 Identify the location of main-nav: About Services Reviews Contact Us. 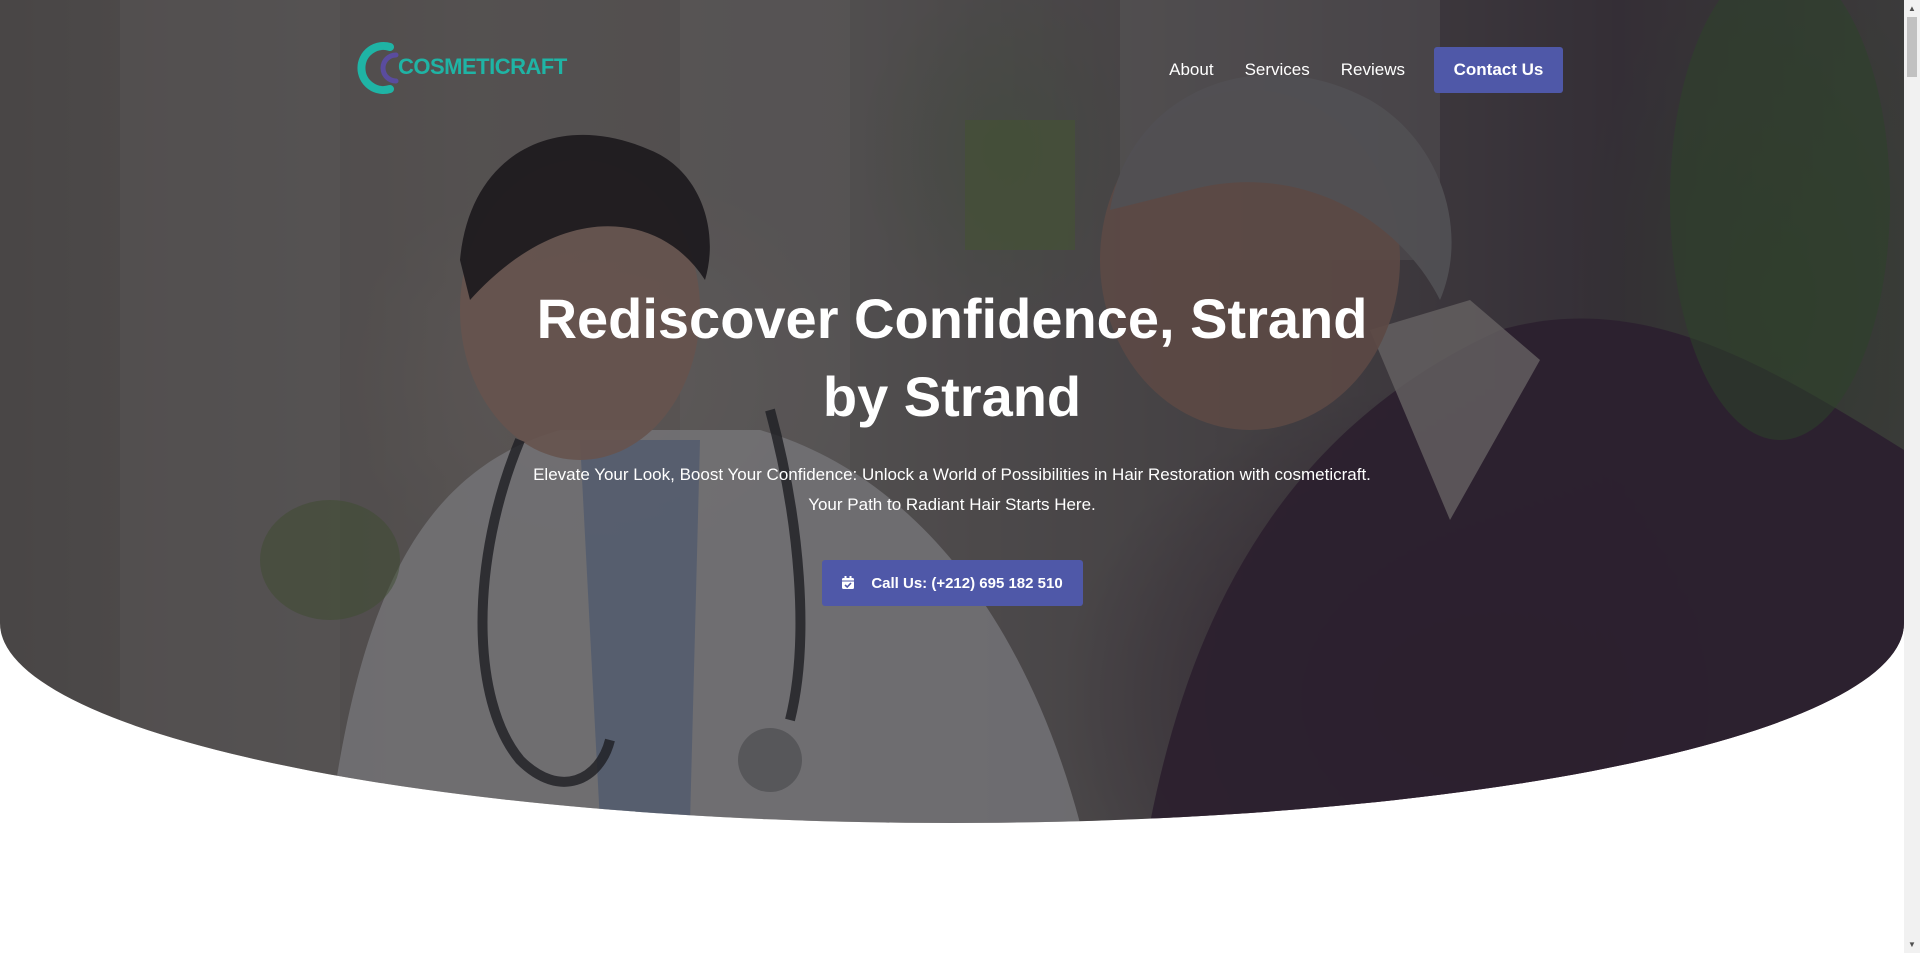
(1366, 70).